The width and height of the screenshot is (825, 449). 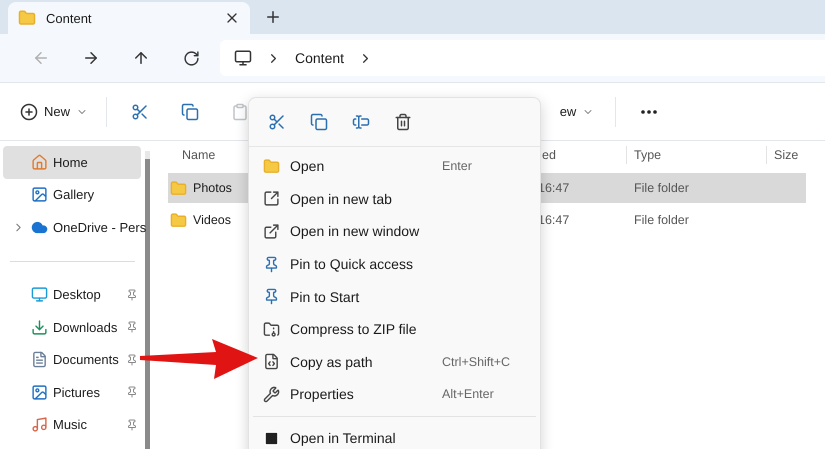 What do you see at coordinates (59, 112) in the screenshot?
I see `new-button: New` at bounding box center [59, 112].